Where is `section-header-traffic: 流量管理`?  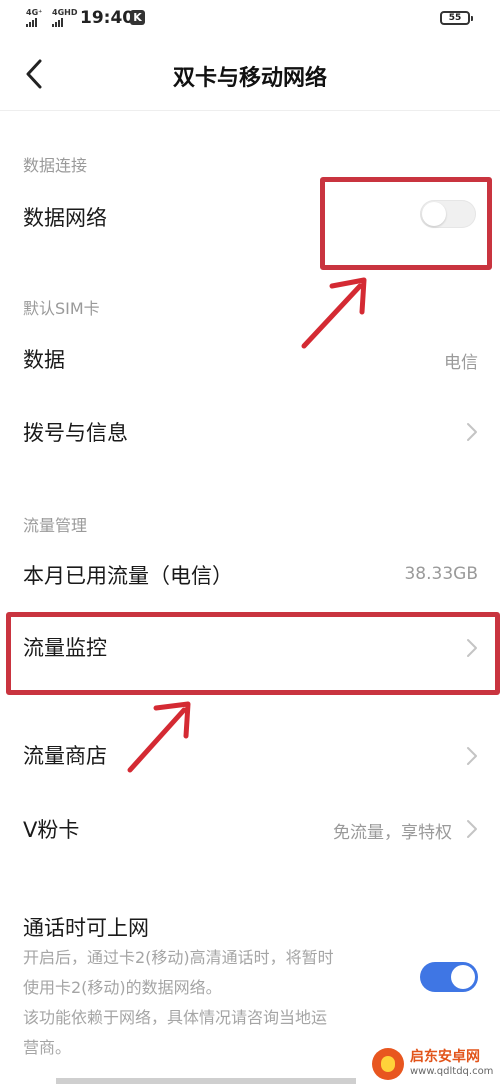
section-header-traffic: 流量管理 is located at coordinates (55, 525).